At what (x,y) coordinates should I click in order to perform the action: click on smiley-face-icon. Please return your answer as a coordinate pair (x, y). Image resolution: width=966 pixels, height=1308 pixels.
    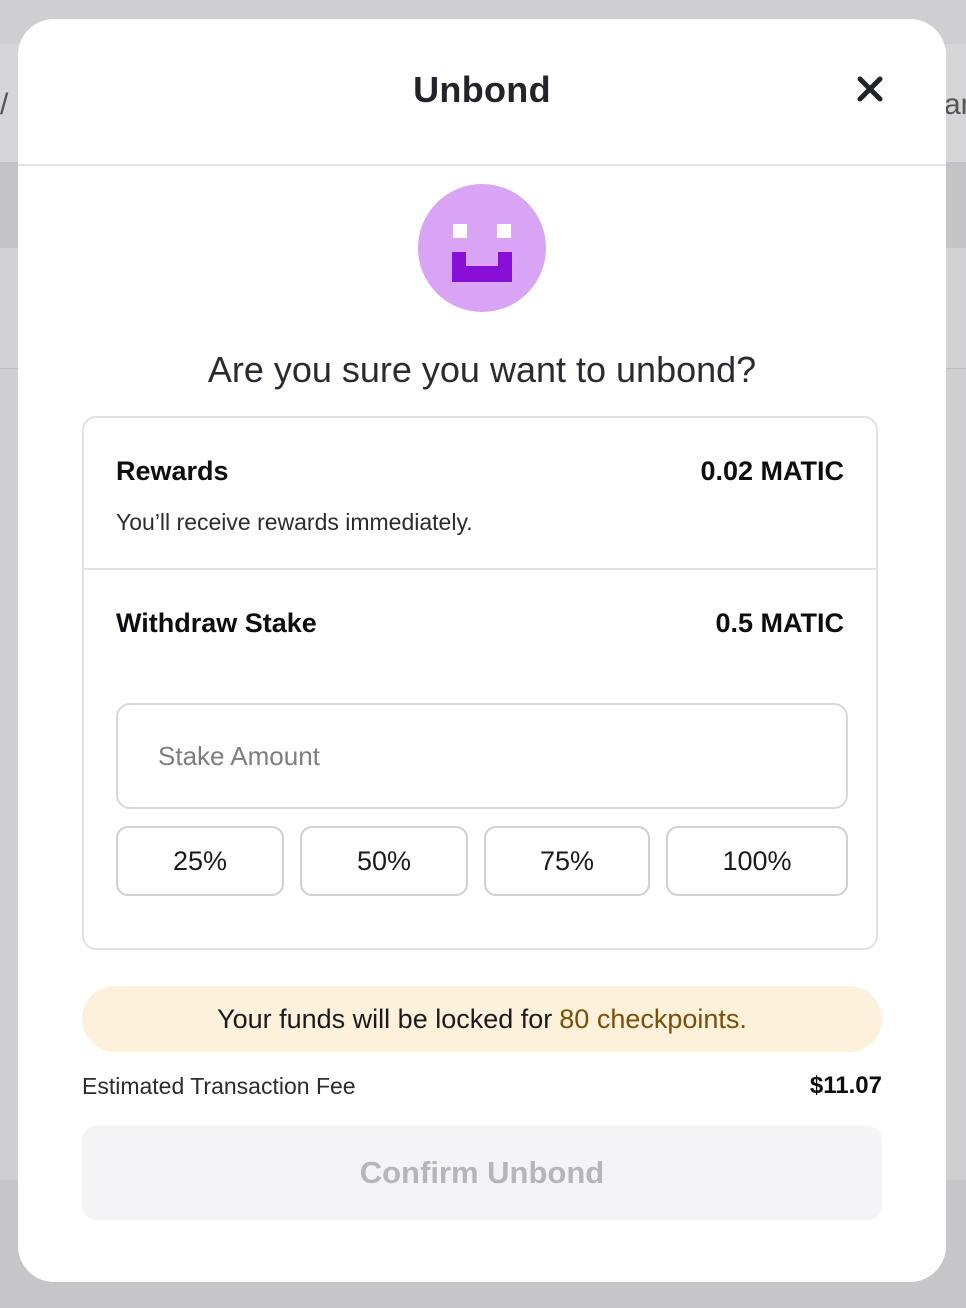
    Looking at the image, I should click on (482, 253).